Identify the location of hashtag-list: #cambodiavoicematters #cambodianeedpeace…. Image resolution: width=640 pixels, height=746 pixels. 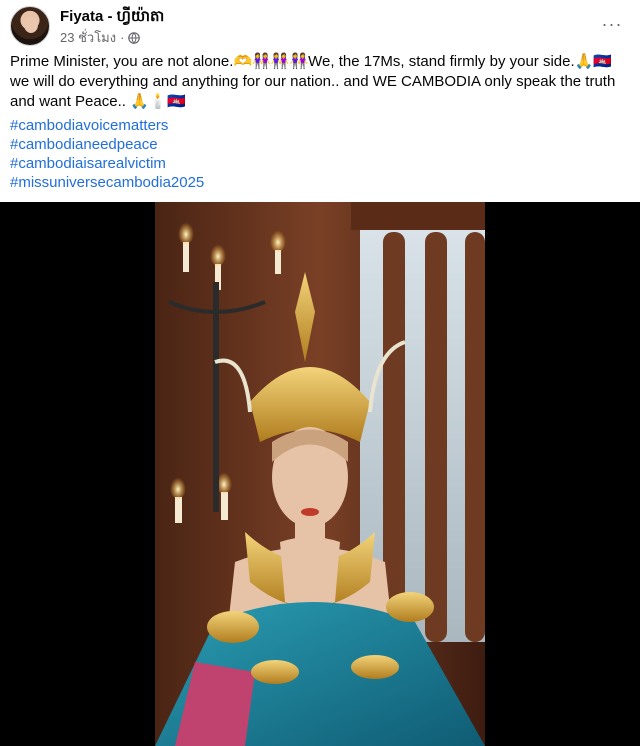
(320, 154).